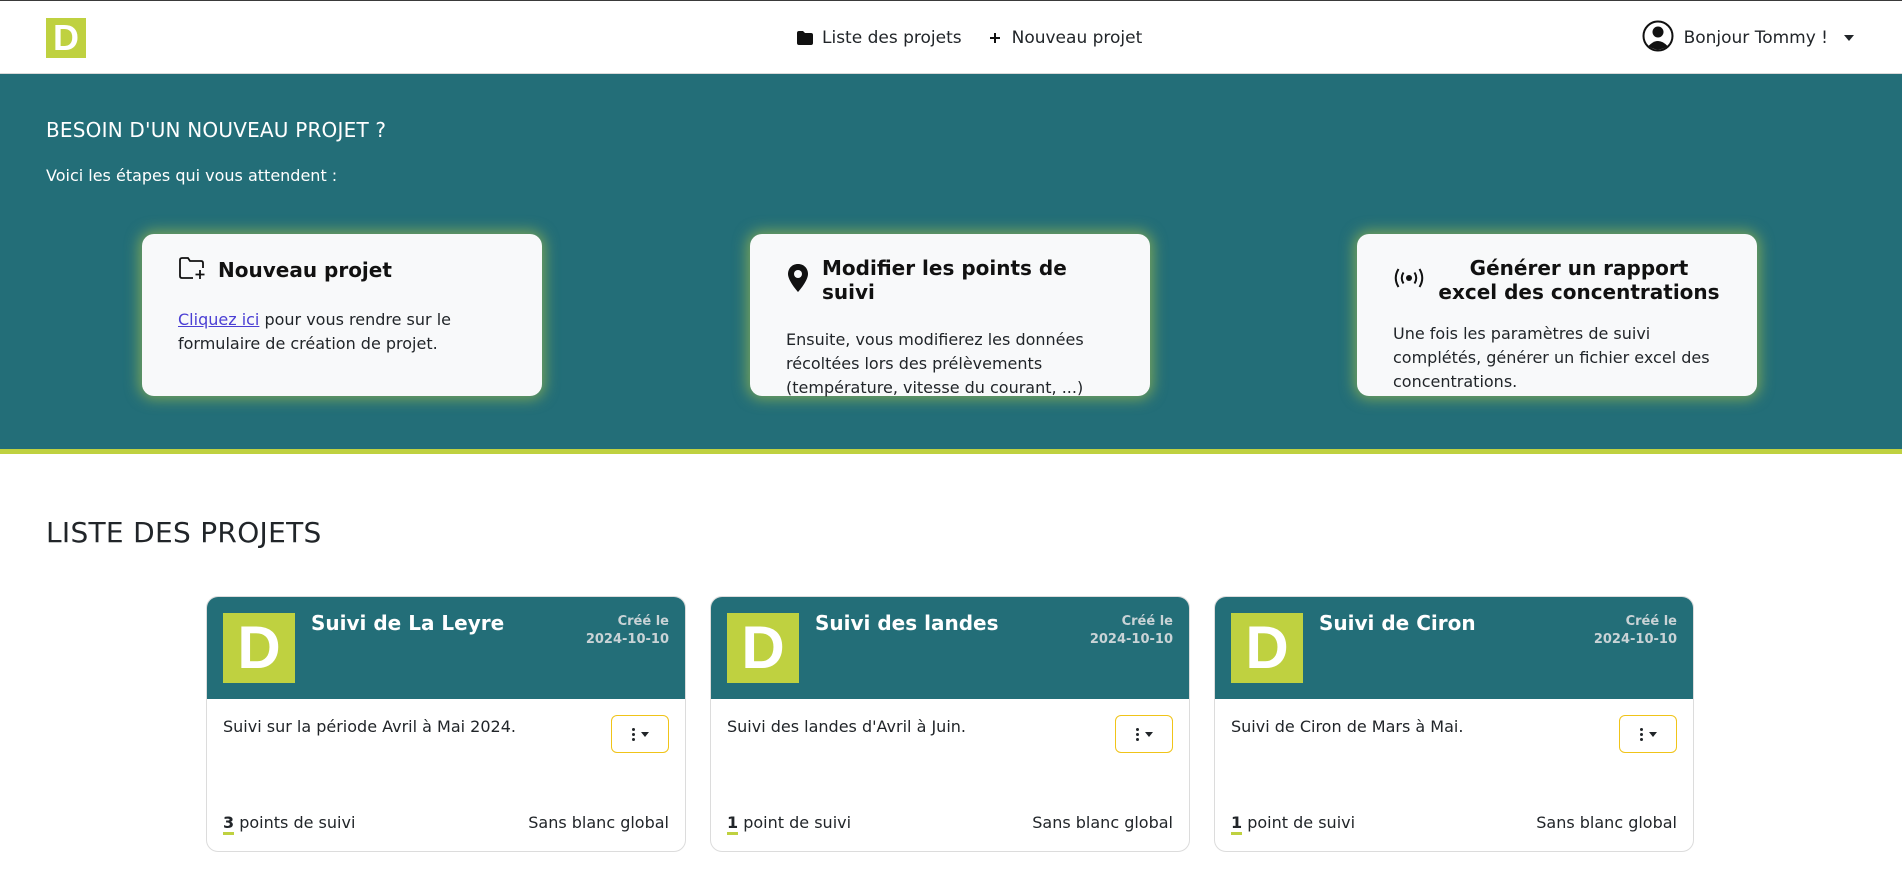 The height and width of the screenshot is (870, 1902). Describe the element at coordinates (995, 38) in the screenshot. I see `plus-icon` at that location.